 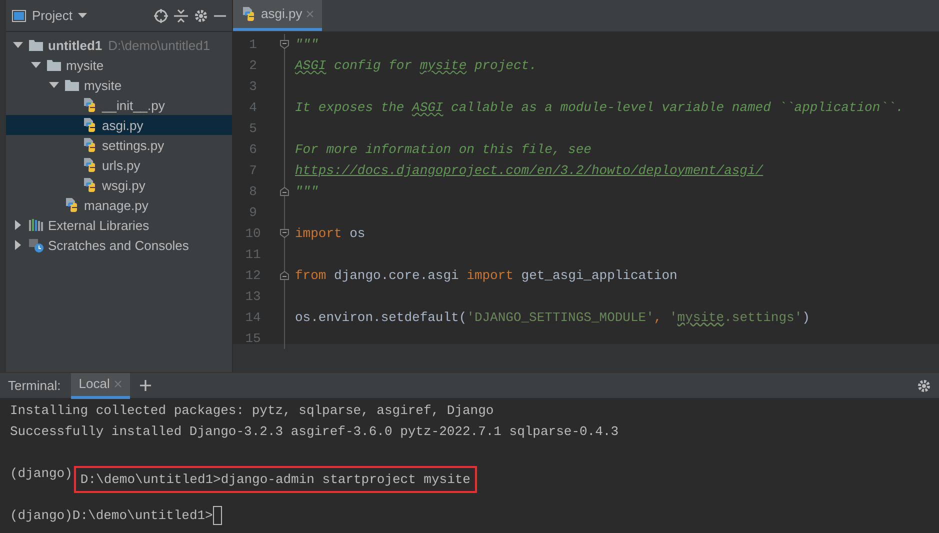 What do you see at coordinates (119, 105) in the screenshot?
I see `tree-item: __init__.py` at bounding box center [119, 105].